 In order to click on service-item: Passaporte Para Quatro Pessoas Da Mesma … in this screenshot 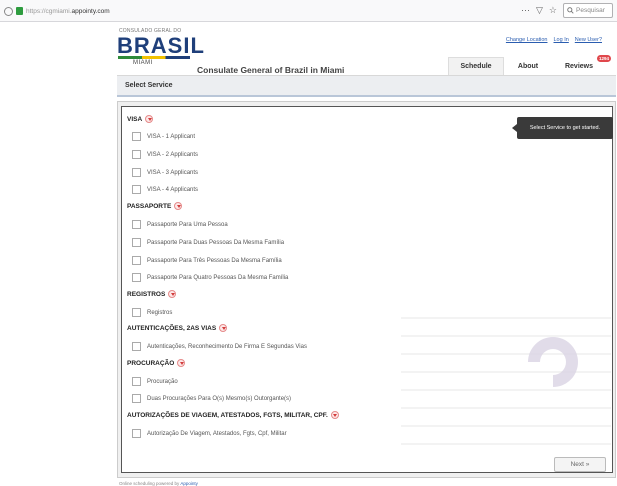, I will do `click(210, 277)`.